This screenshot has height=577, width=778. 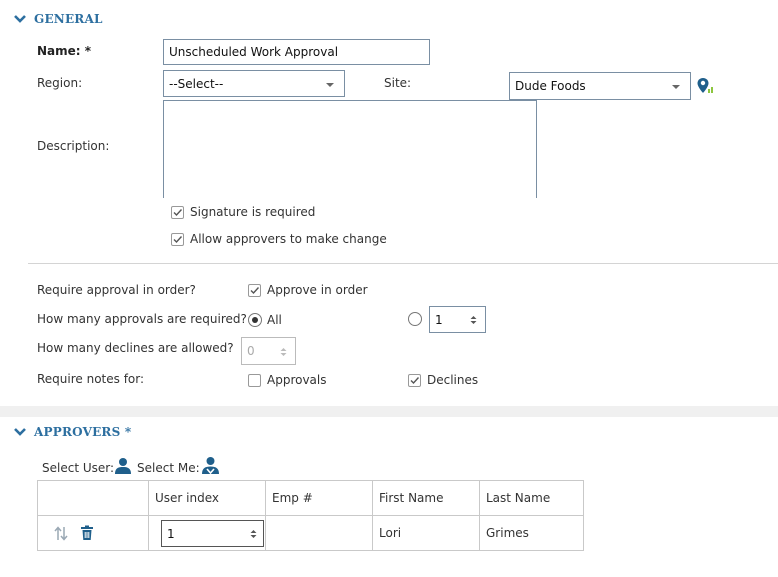 I want to click on site-value: Dude Foods, so click(x=550, y=86).